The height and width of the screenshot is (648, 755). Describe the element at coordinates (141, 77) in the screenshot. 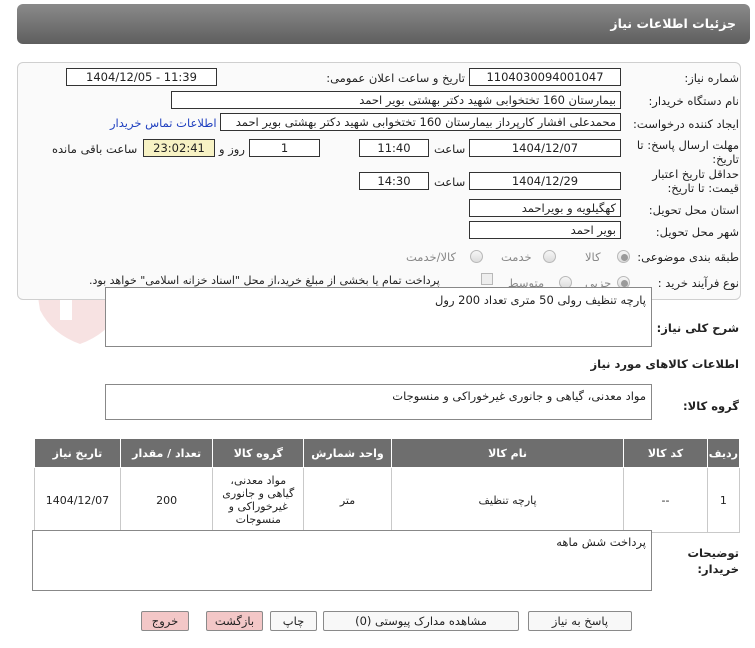

I see `announce-datetime-field: 1404/12/05 - 11:39` at that location.